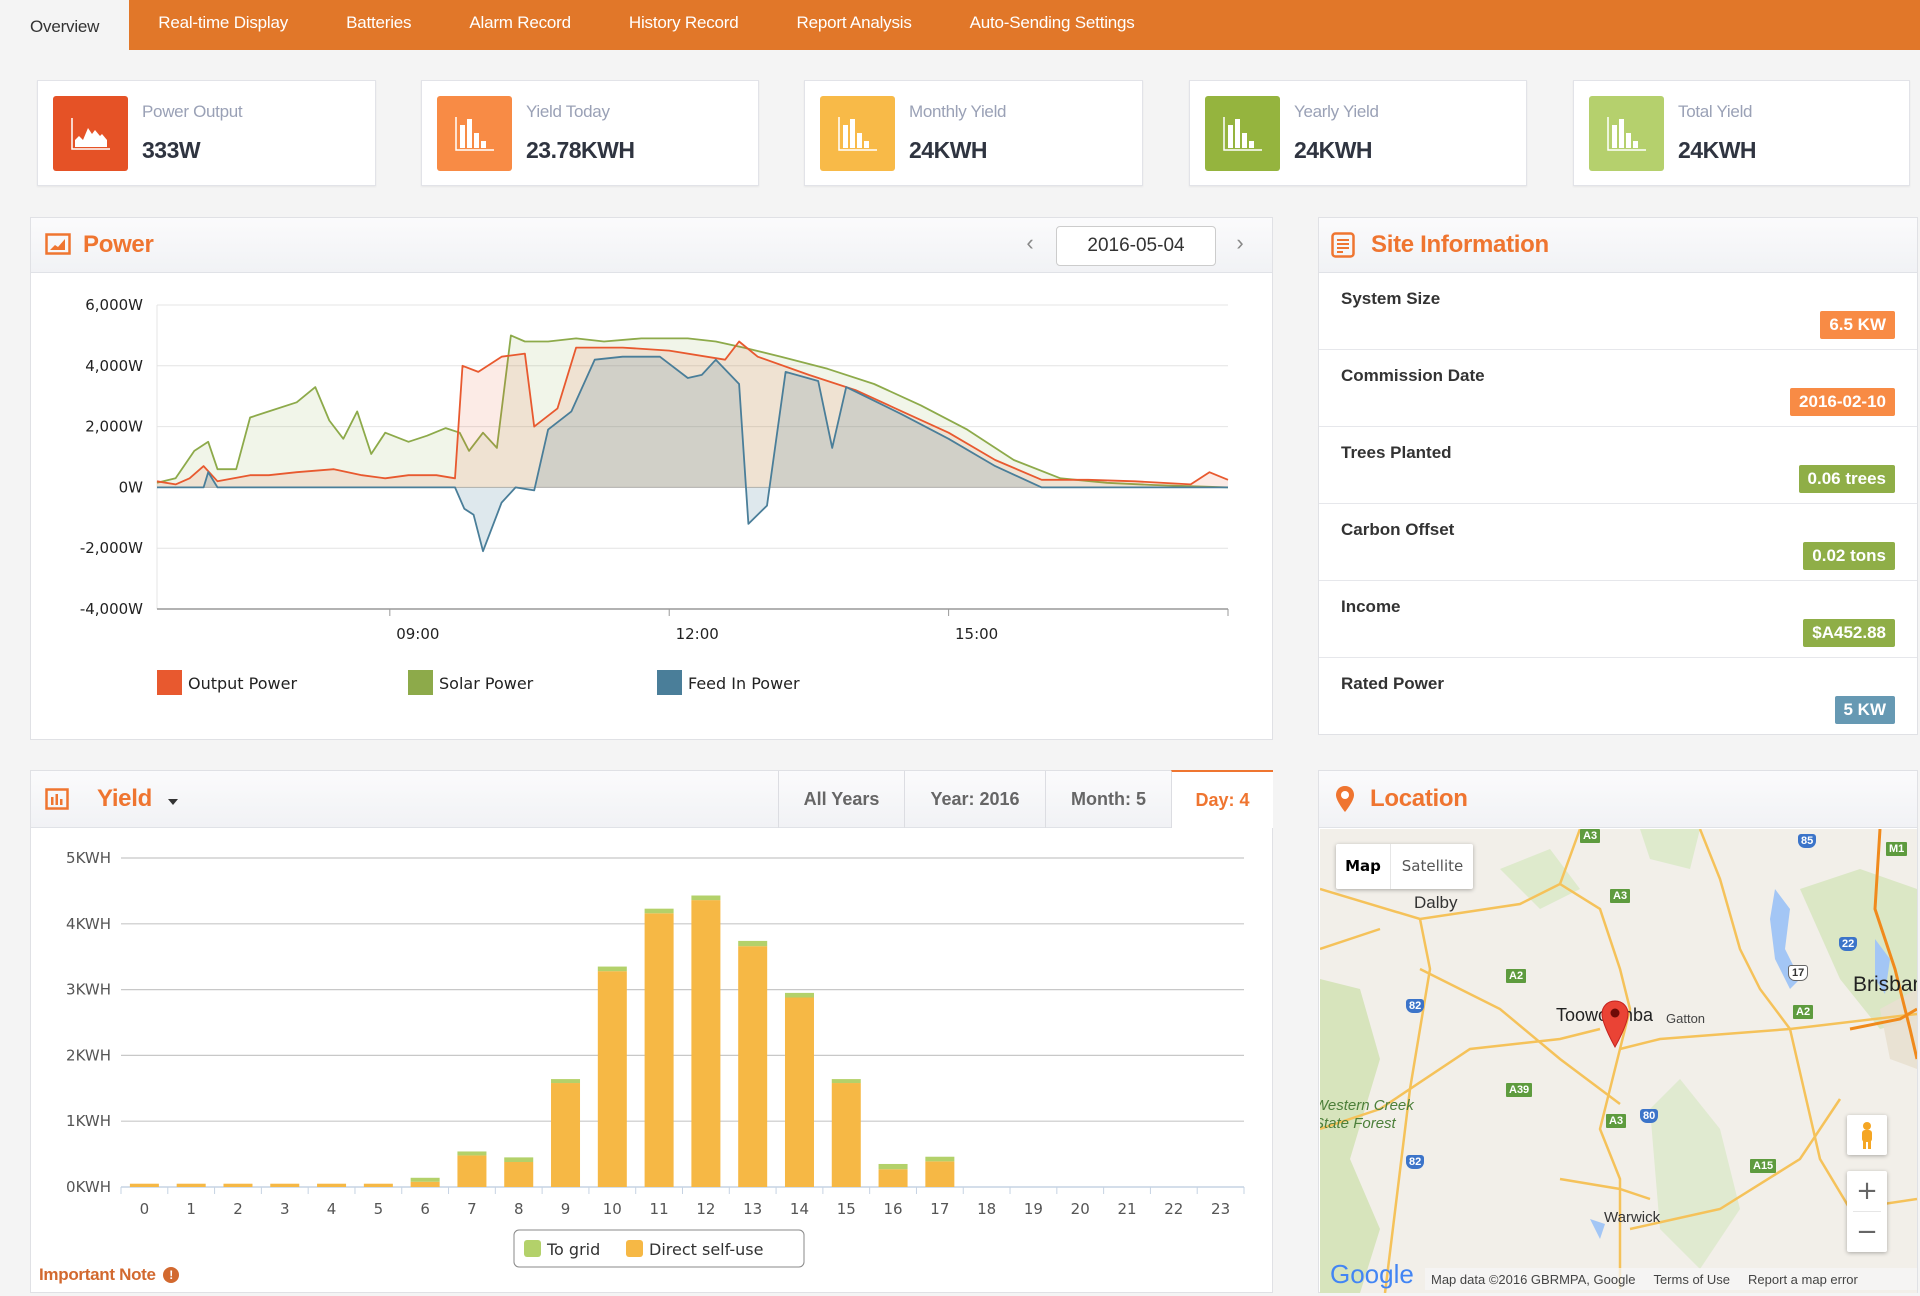 This screenshot has height=1296, width=1920. Describe the element at coordinates (242, 683) in the screenshot. I see `legend-label-output-power: Output Power` at that location.